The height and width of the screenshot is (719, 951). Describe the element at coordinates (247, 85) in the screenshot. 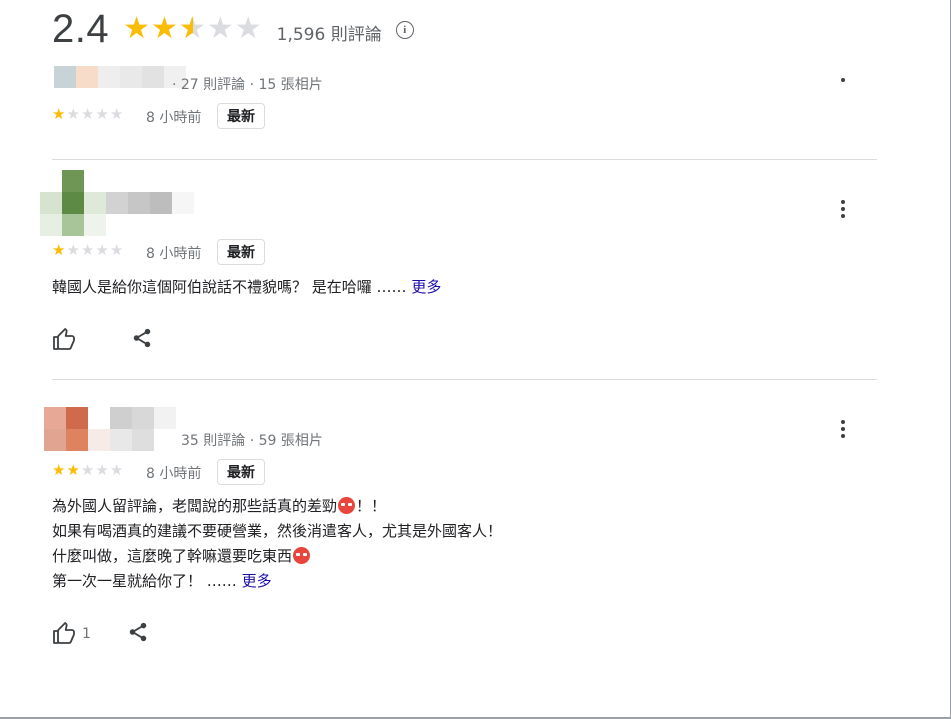

I see `reviewer-stats: · 27 則評論 · 15 張相片` at that location.